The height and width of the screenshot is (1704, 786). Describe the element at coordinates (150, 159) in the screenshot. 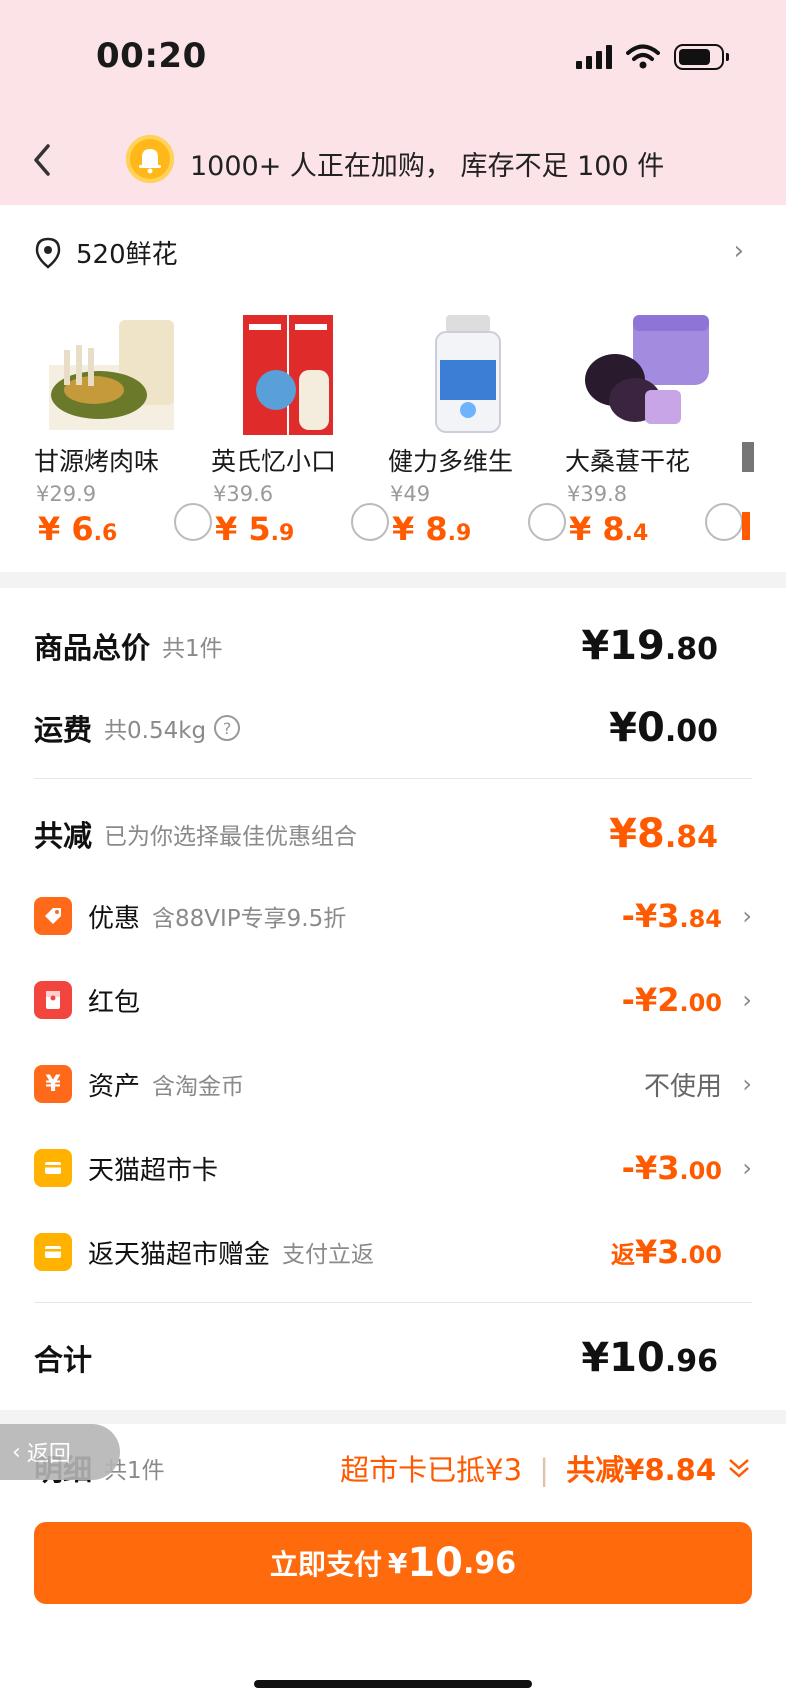

I see `bell-icon` at that location.